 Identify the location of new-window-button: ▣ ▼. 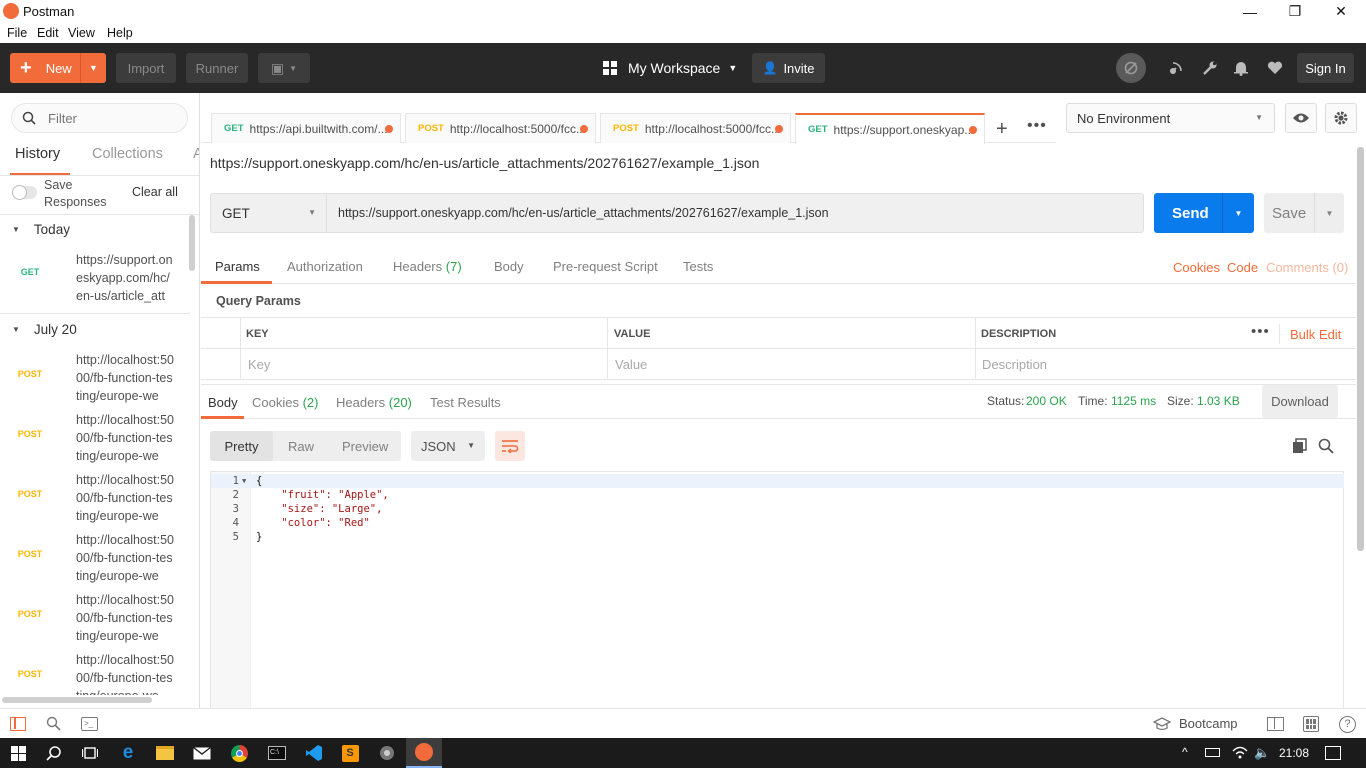
(284, 68).